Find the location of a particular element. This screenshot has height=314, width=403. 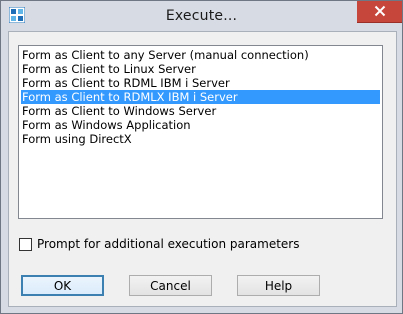

help-button: Help is located at coordinates (278, 285).